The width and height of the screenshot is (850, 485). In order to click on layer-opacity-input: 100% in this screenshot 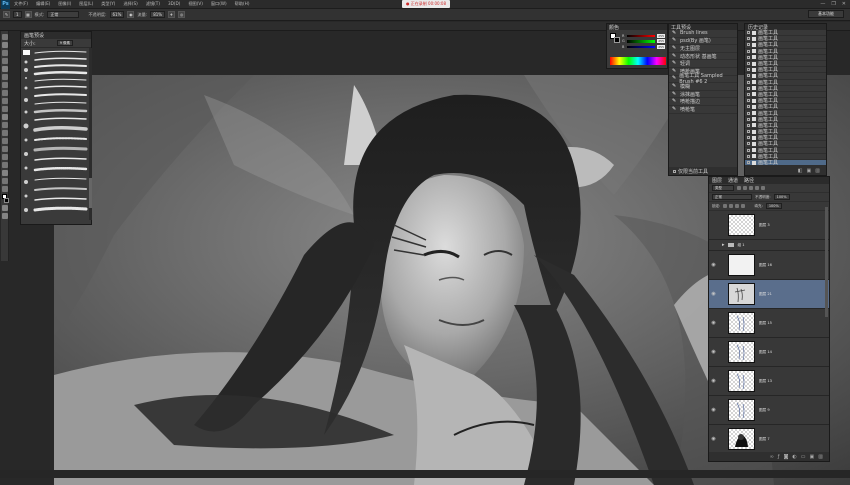, I will do `click(781, 197)`.